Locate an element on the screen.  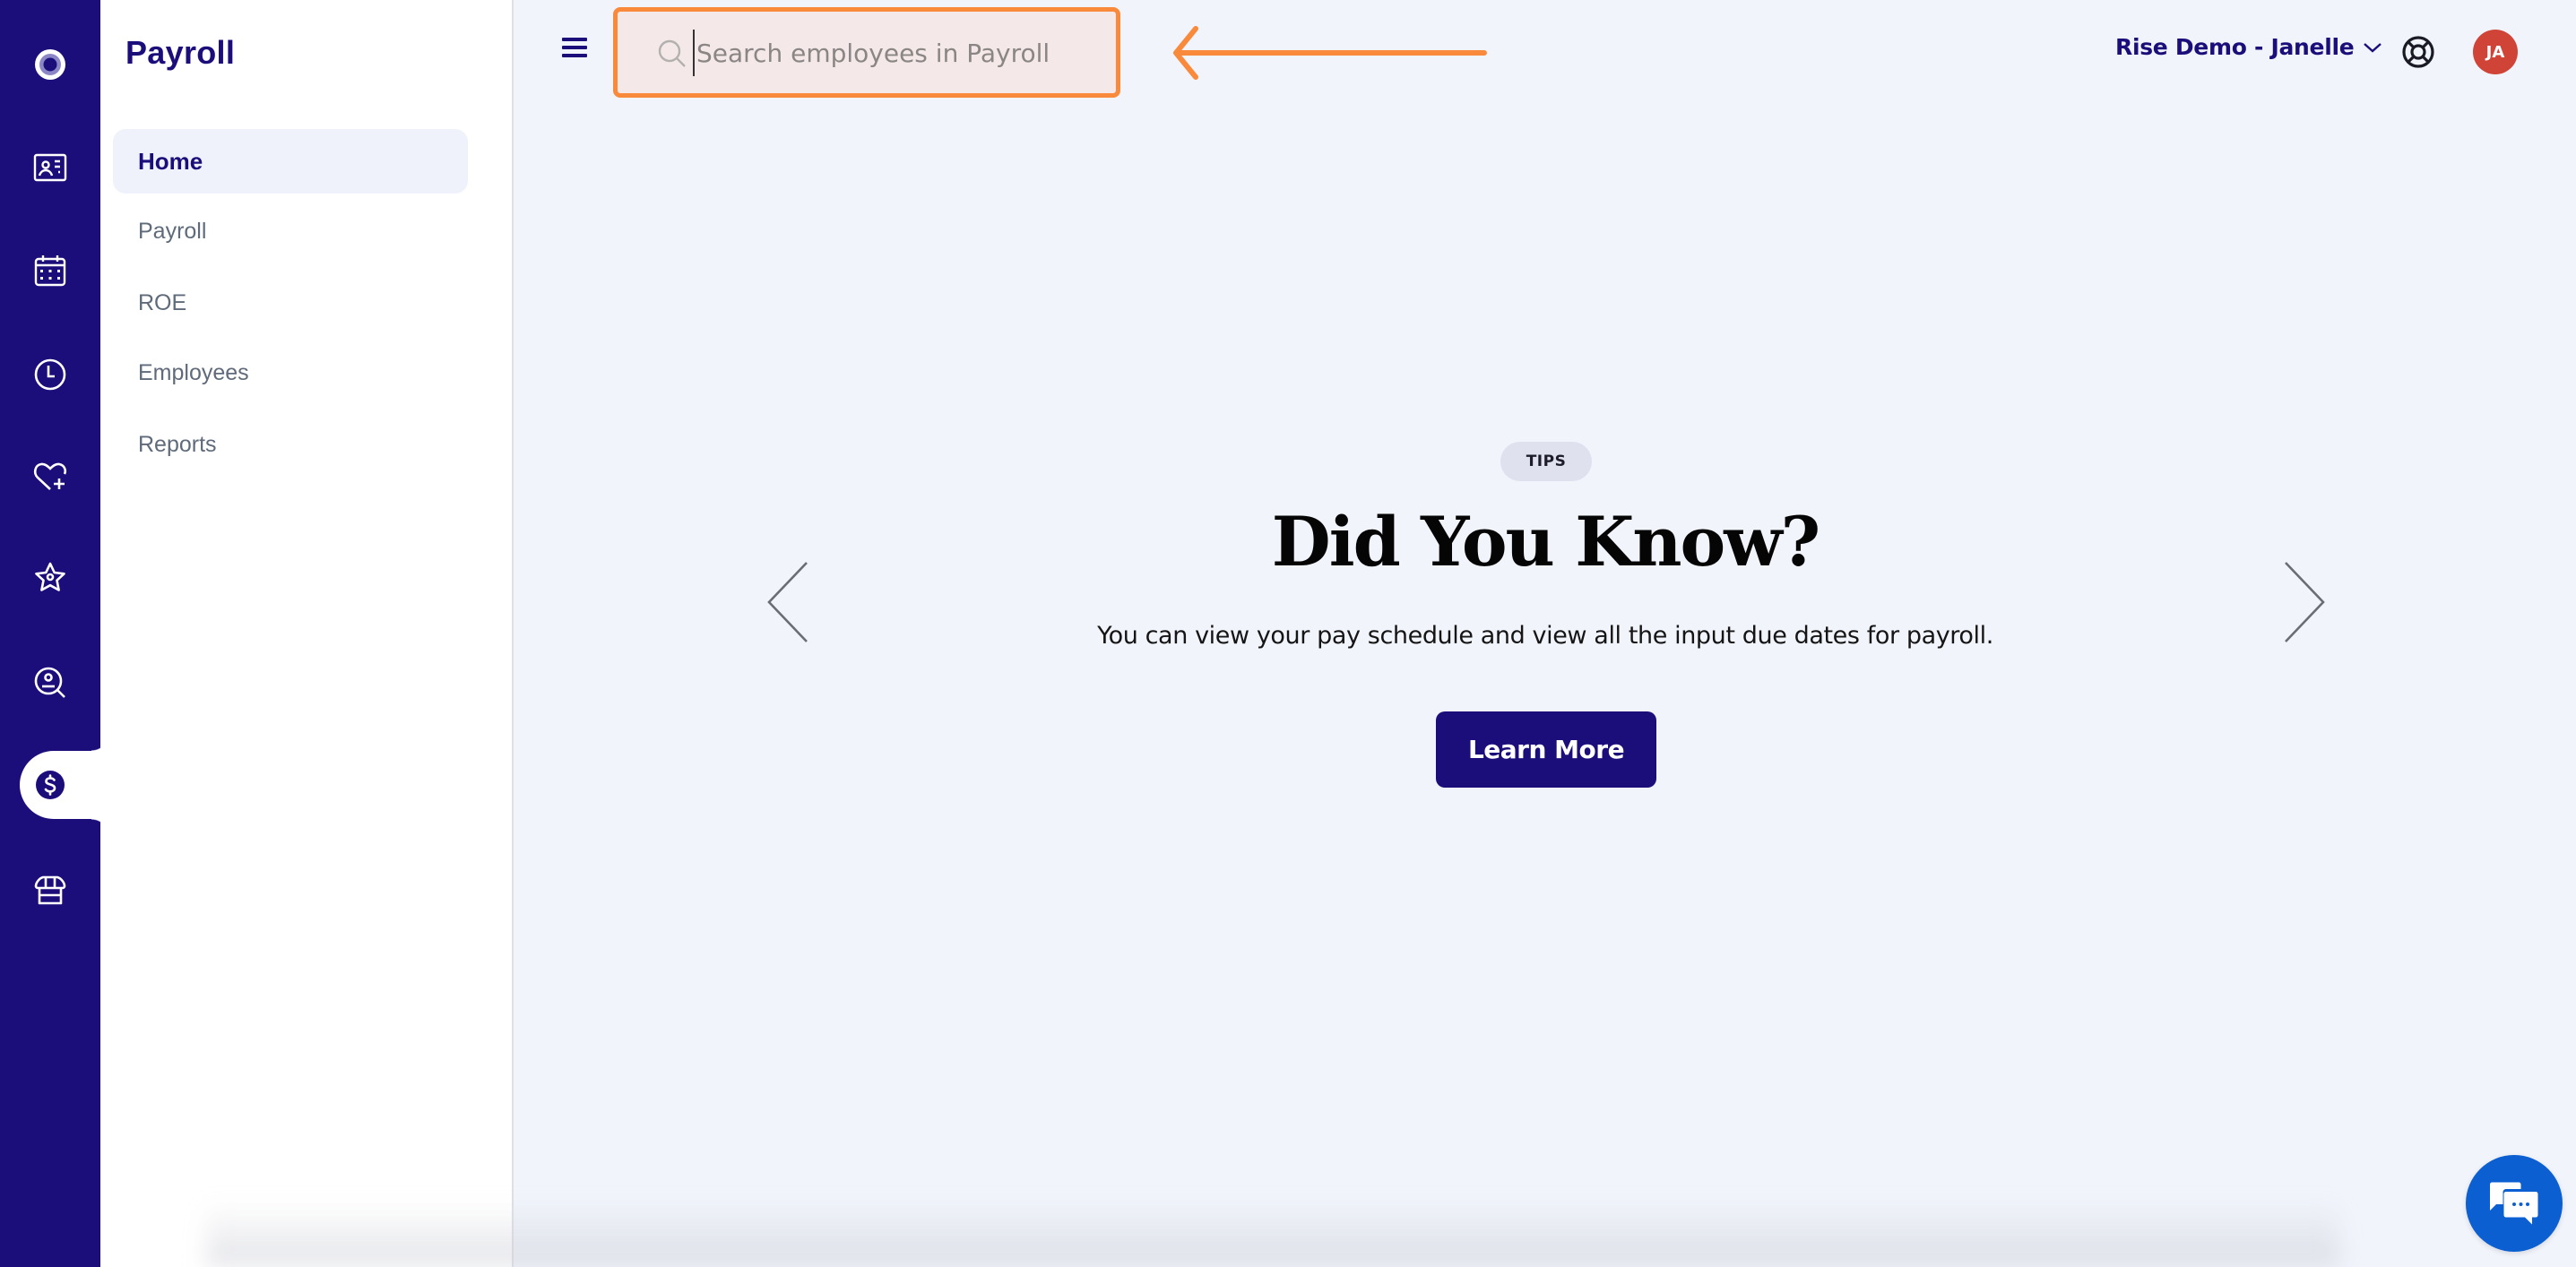
person-search-icon is located at coordinates (49, 682).